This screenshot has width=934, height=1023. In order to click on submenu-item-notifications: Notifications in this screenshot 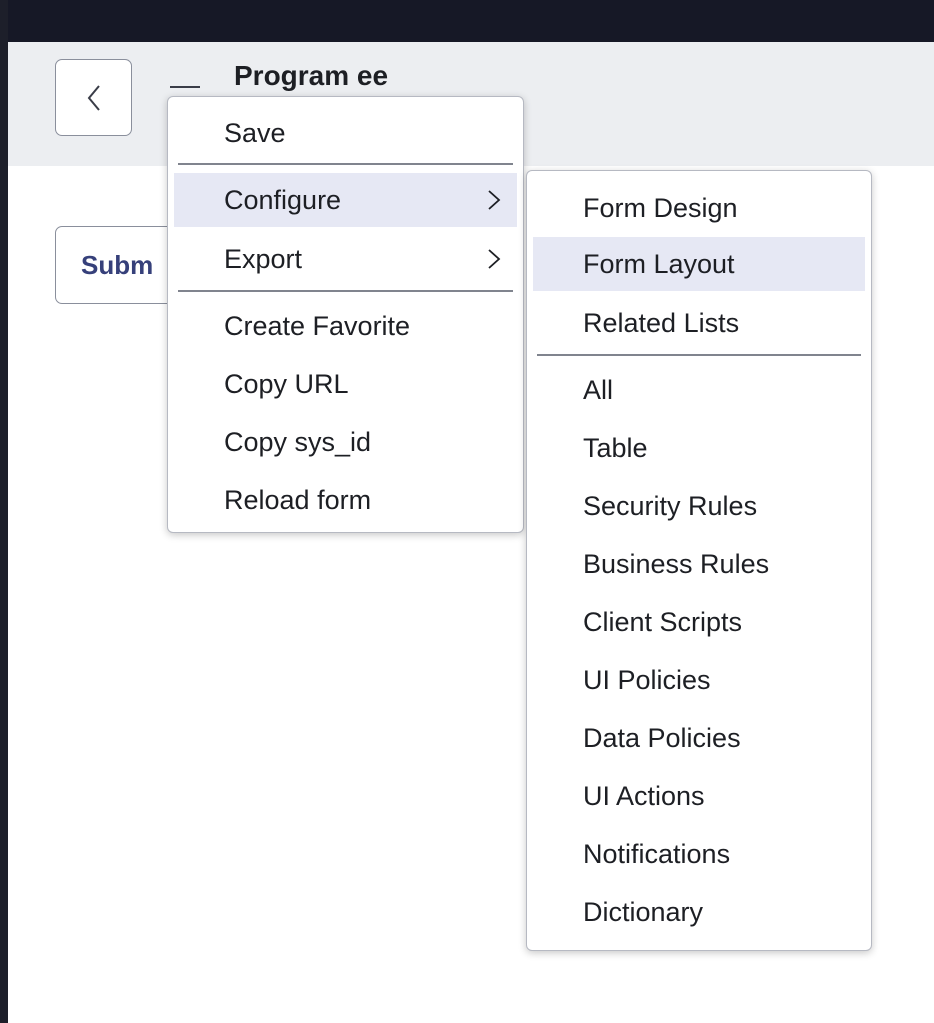, I will do `click(699, 854)`.